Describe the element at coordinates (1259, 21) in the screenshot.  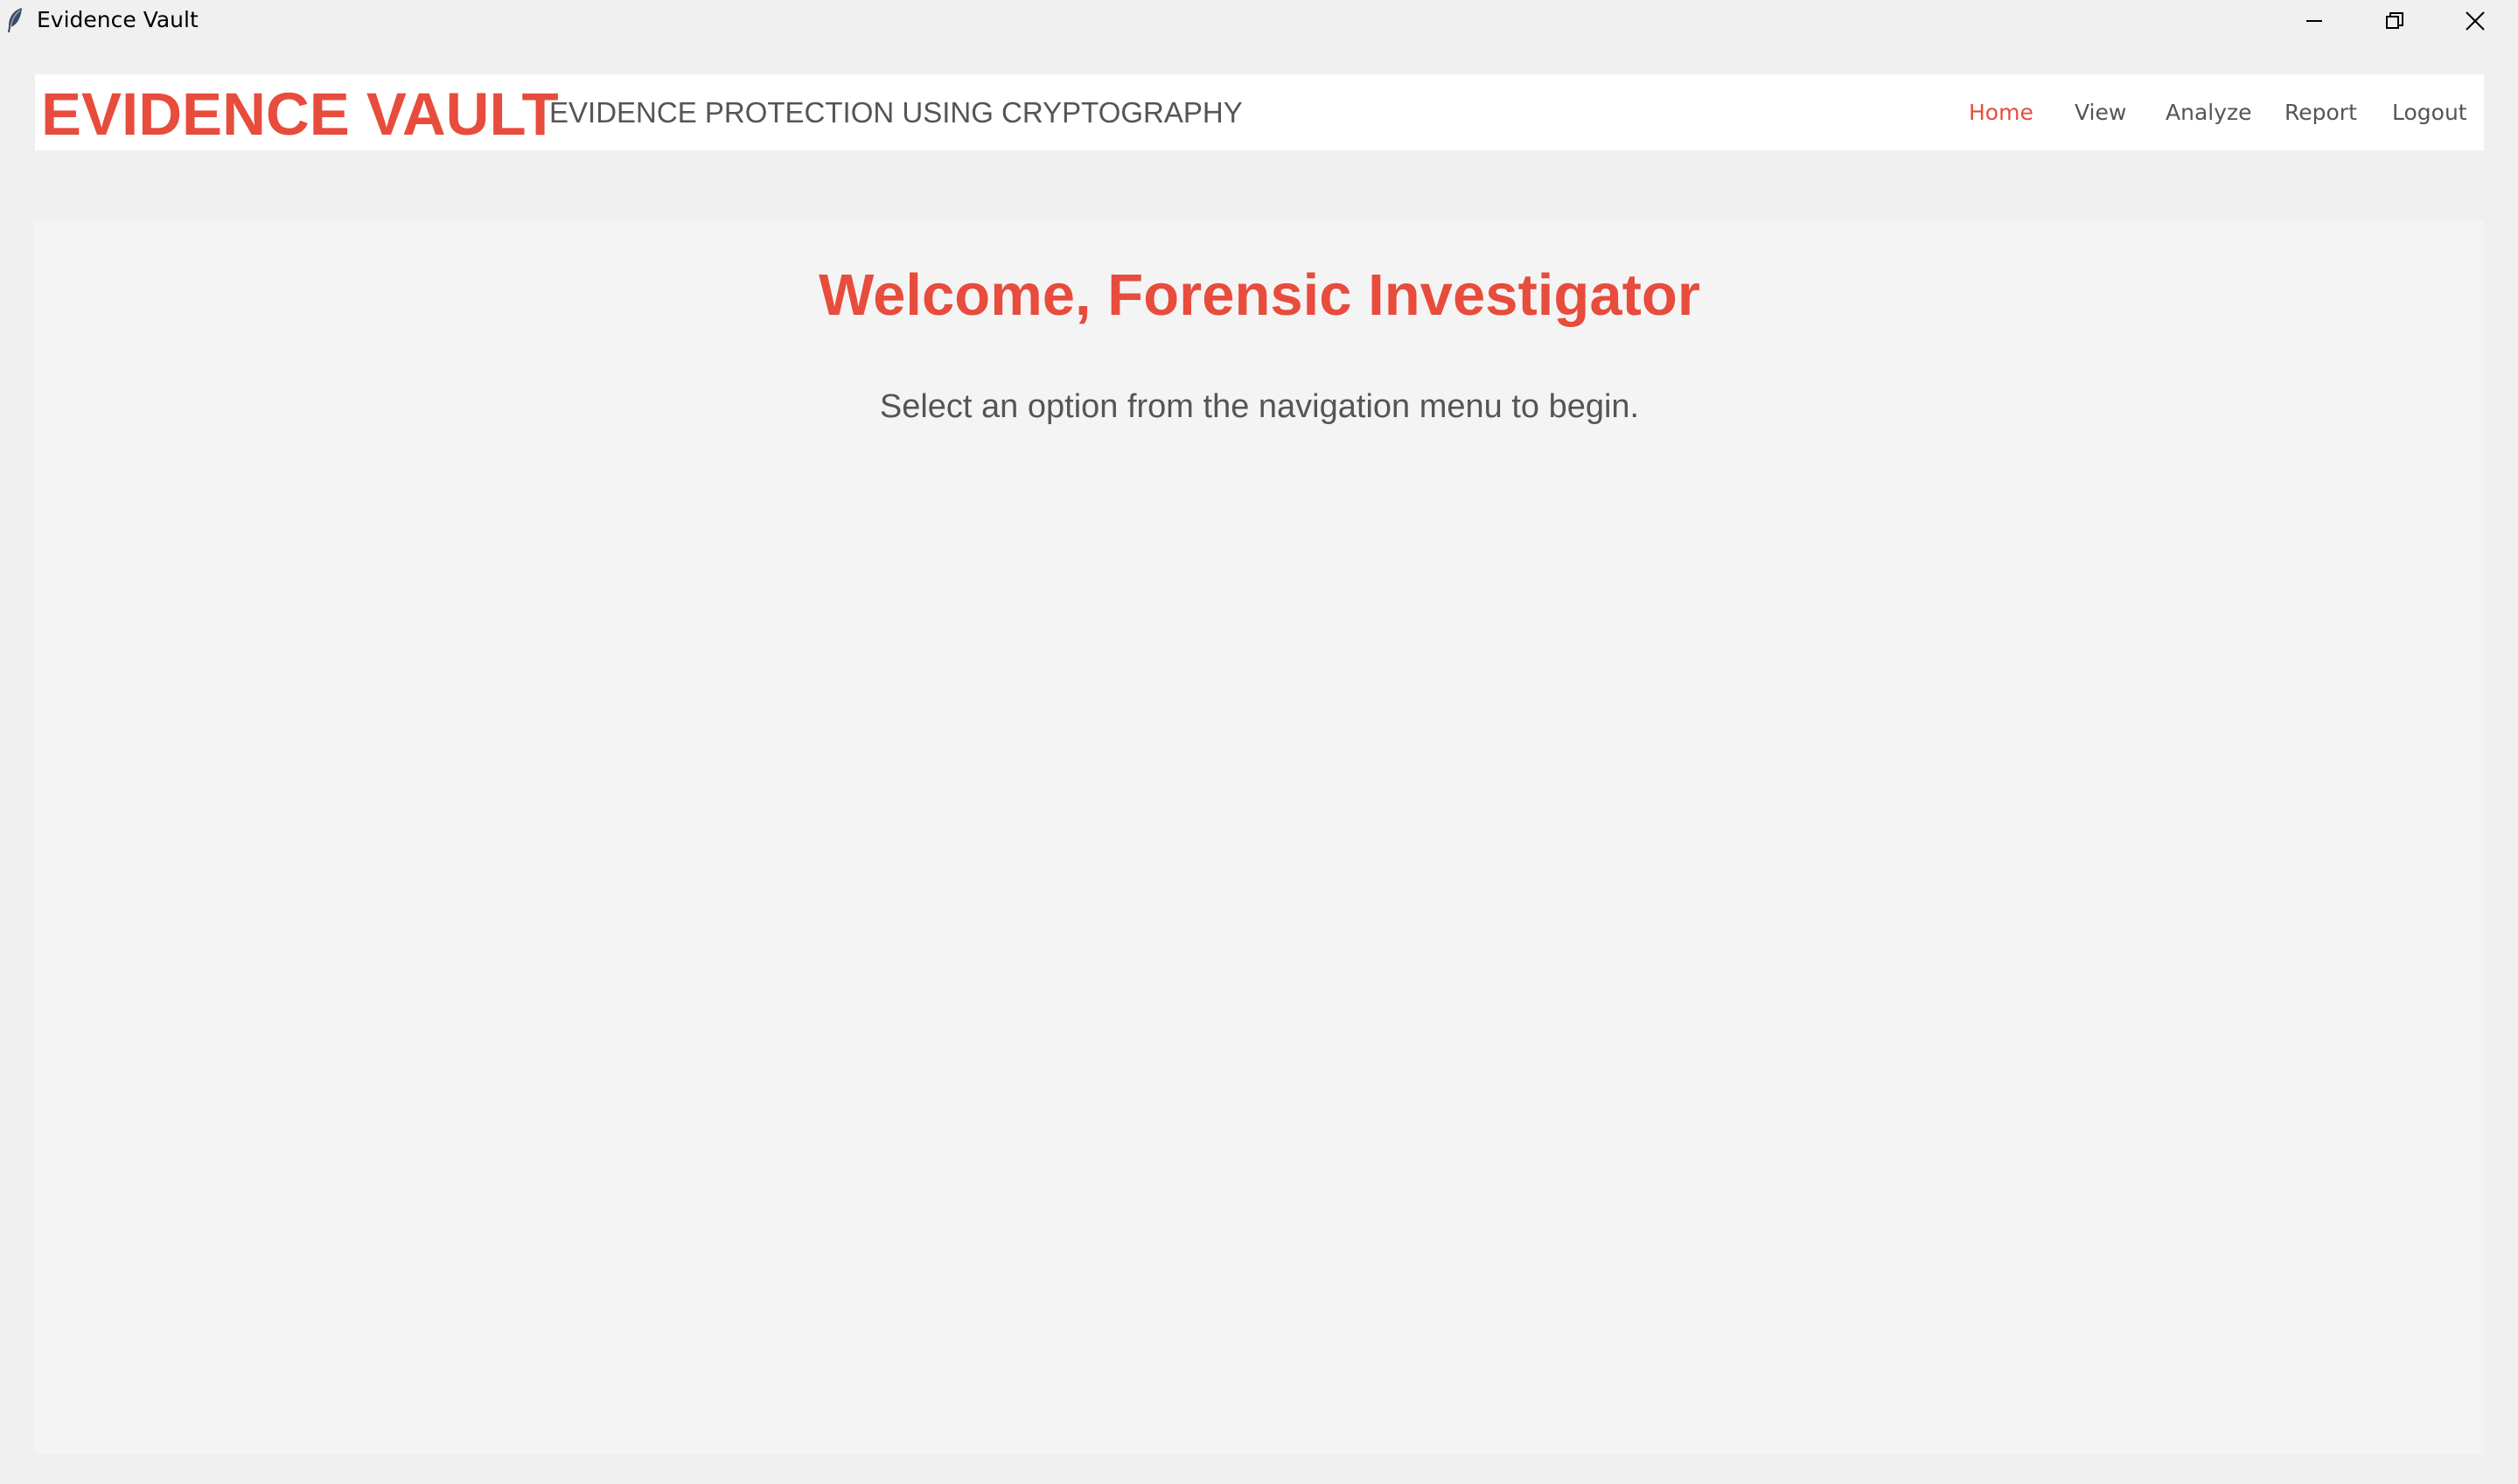
I see `window-titlebar: Evidence Vault` at that location.